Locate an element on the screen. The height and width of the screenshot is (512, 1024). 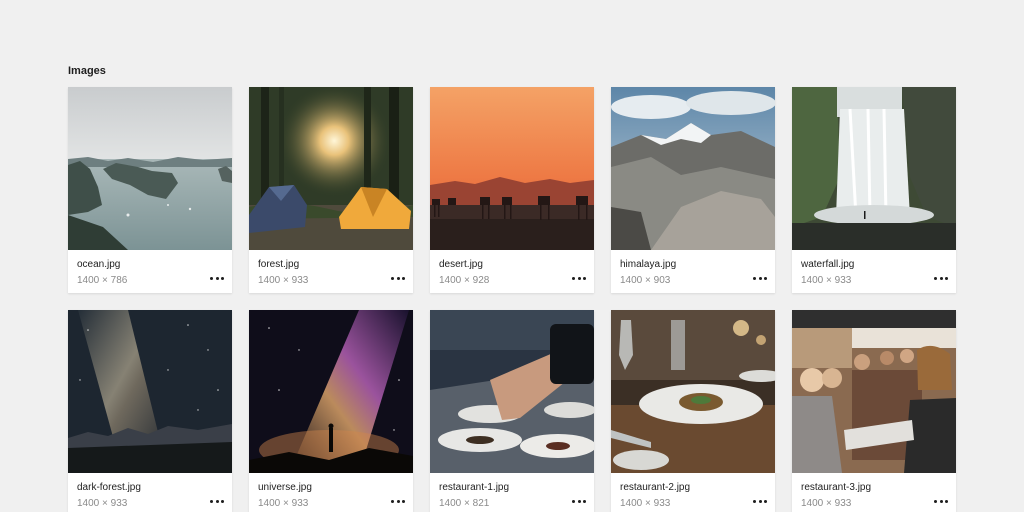
image-card-restaurant-1: restaurant-1.jpg 1400 × 821 is located at coordinates (512, 411).